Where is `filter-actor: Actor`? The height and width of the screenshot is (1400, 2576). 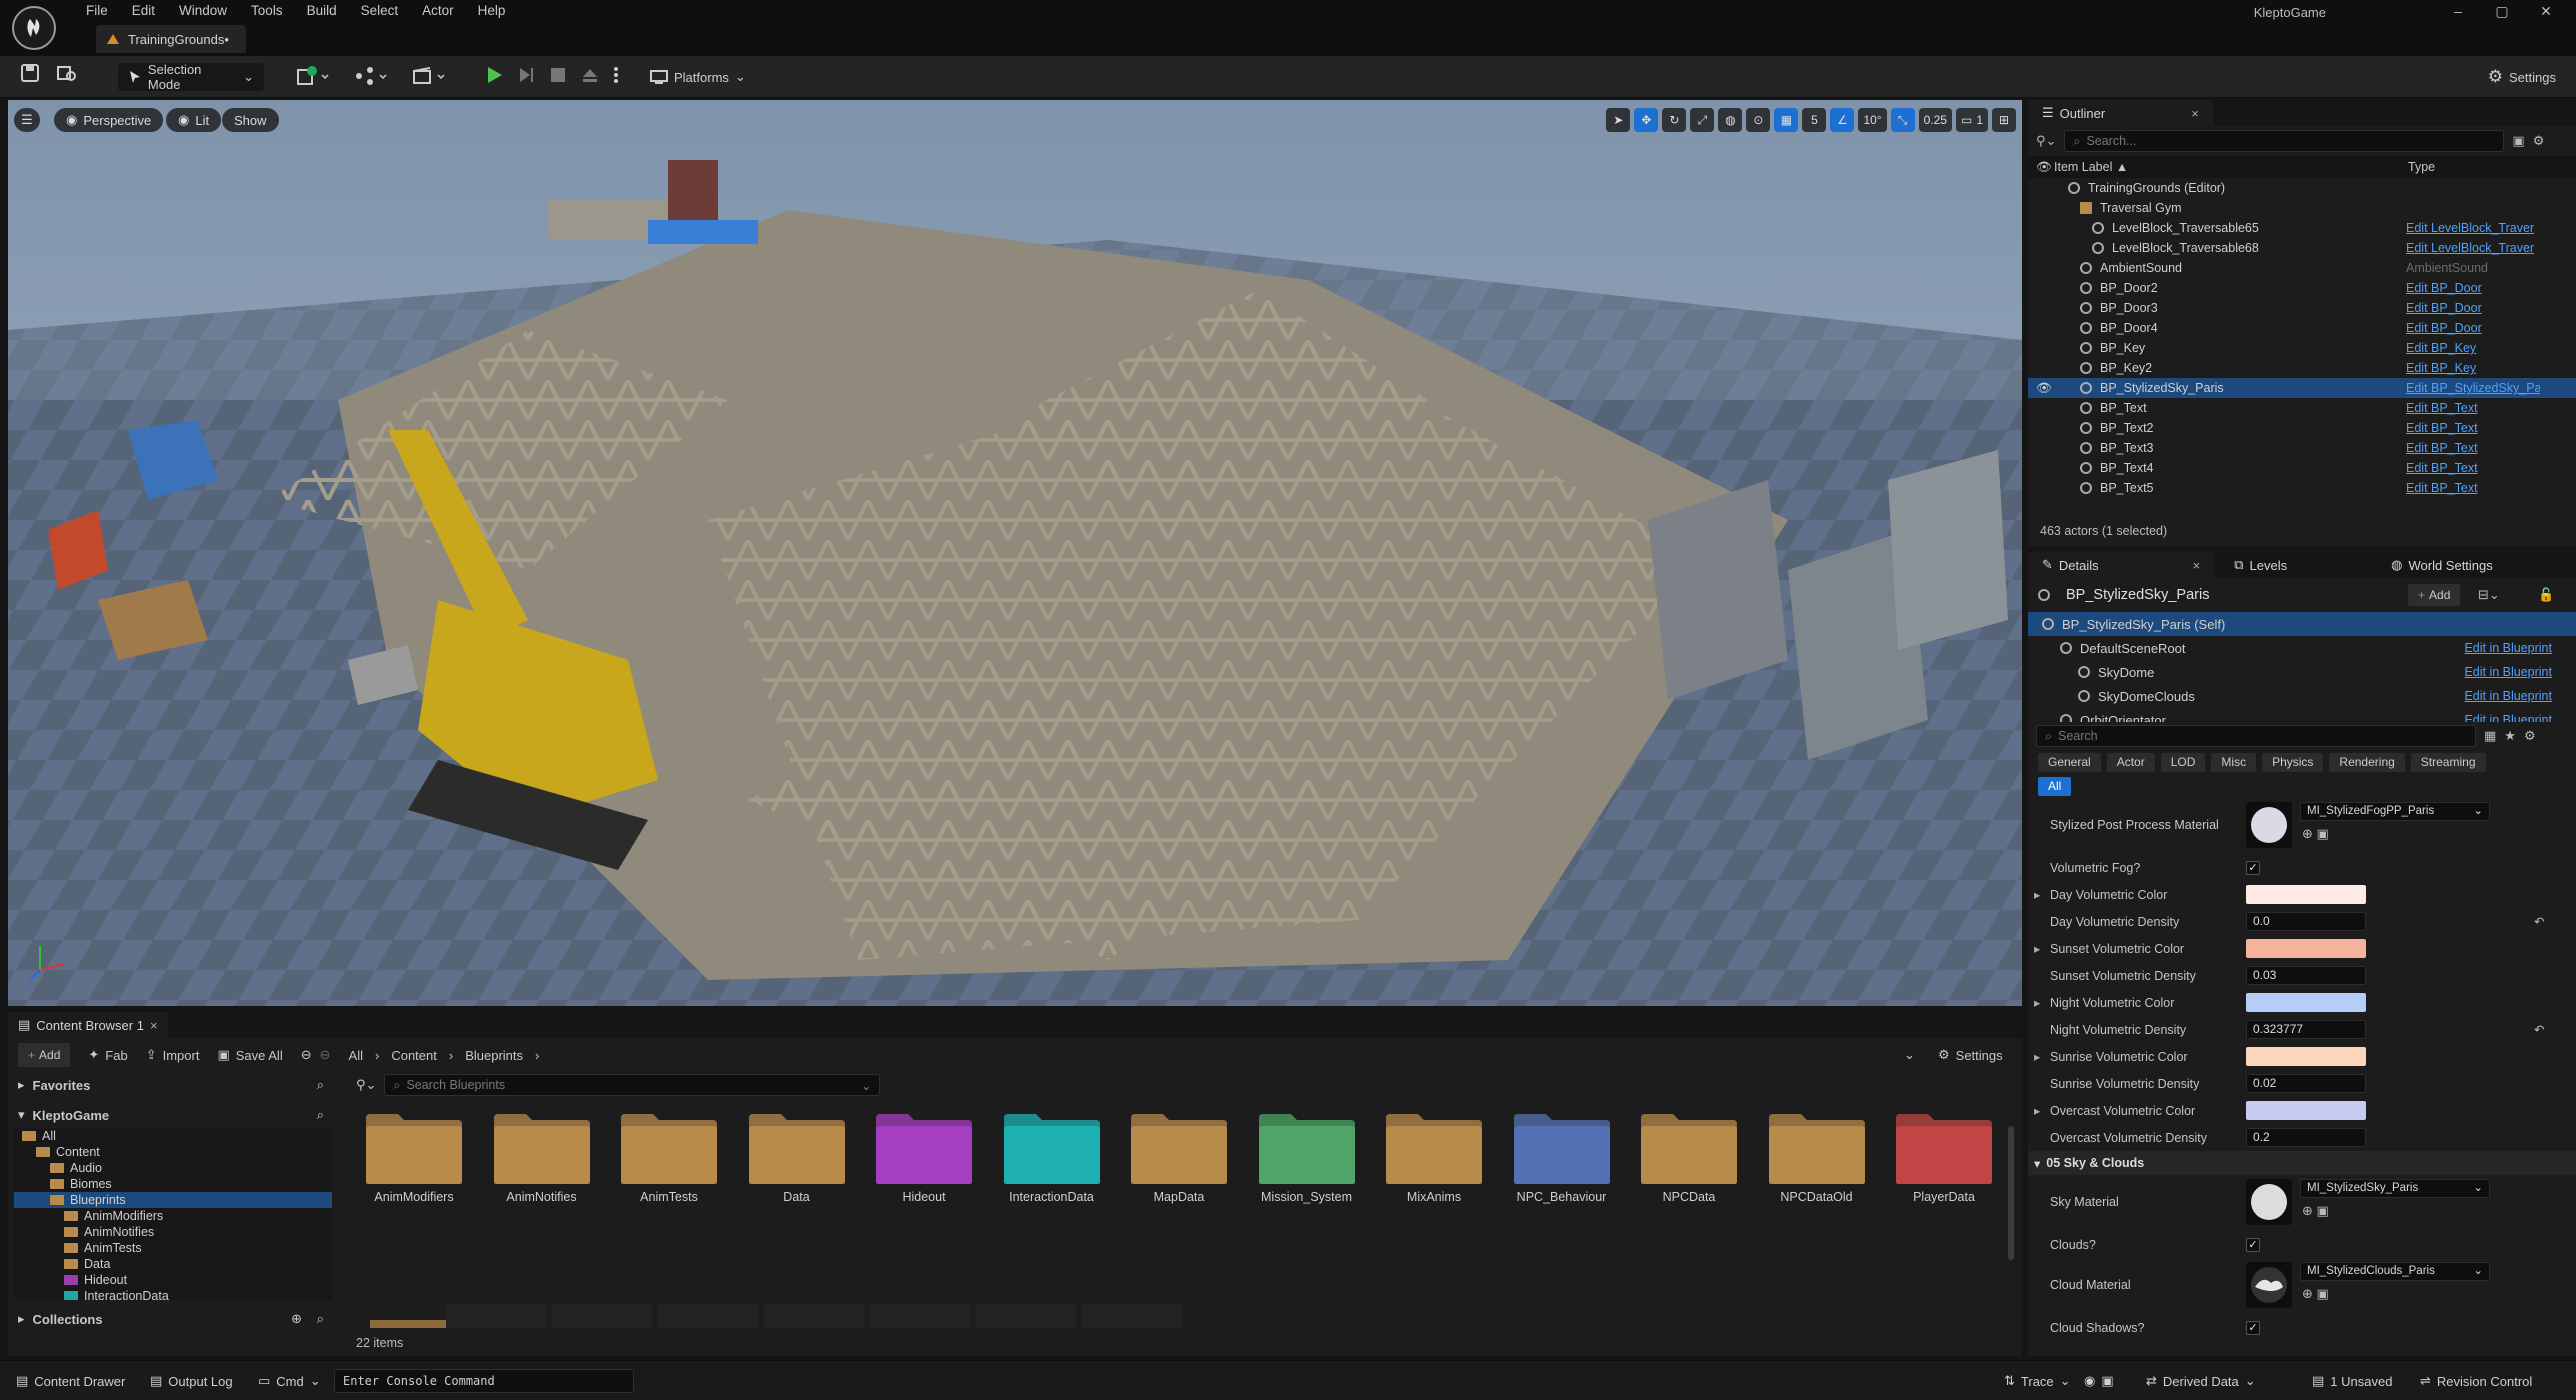 filter-actor: Actor is located at coordinates (2130, 762).